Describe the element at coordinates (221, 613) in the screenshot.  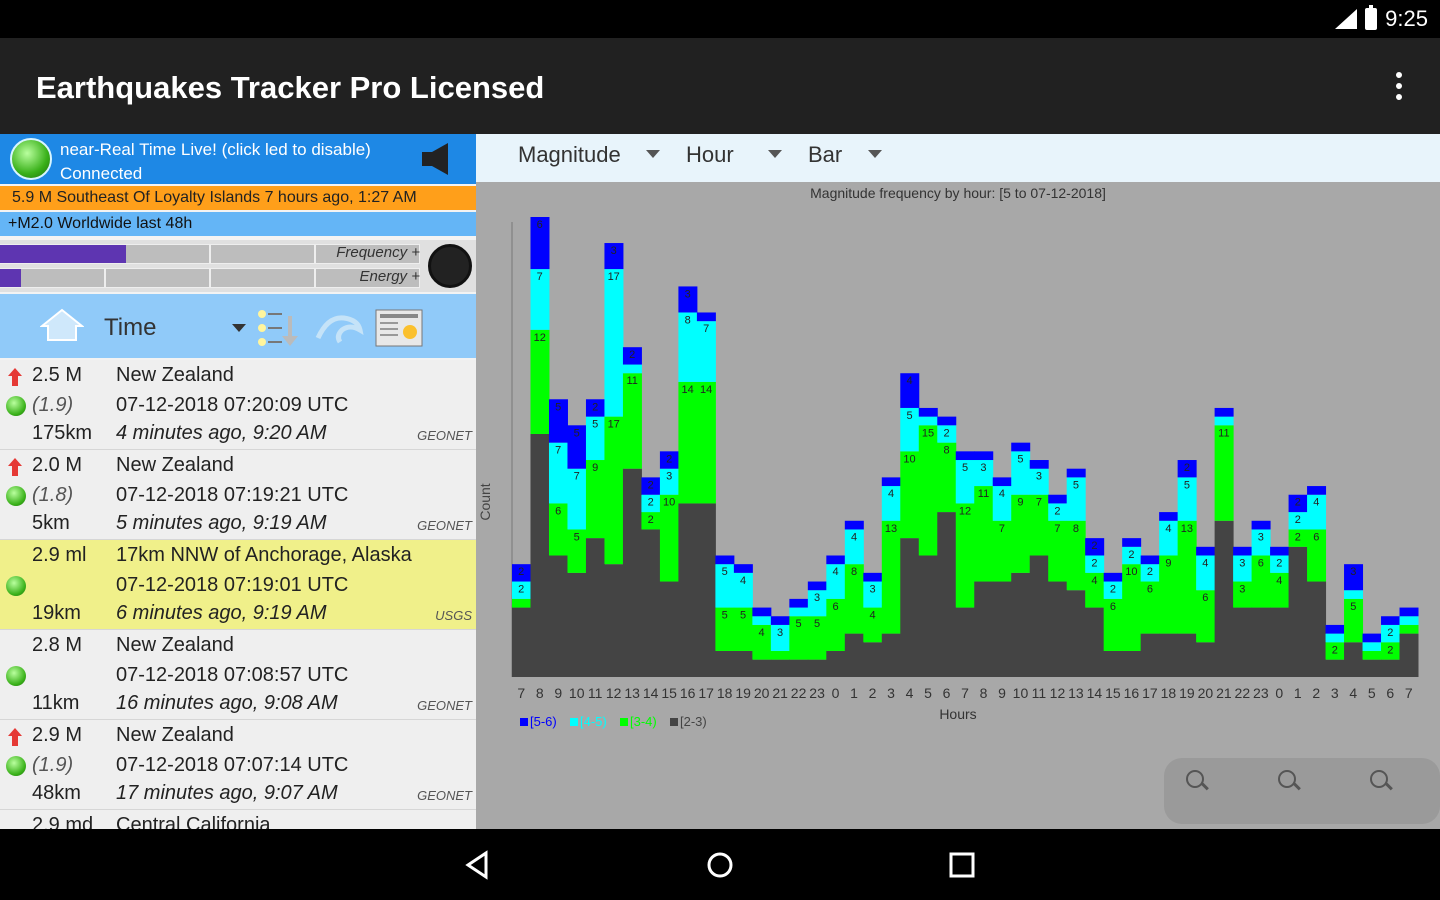
I see `quake-relative-time: 6 minutes ago, 9:19 AM` at that location.